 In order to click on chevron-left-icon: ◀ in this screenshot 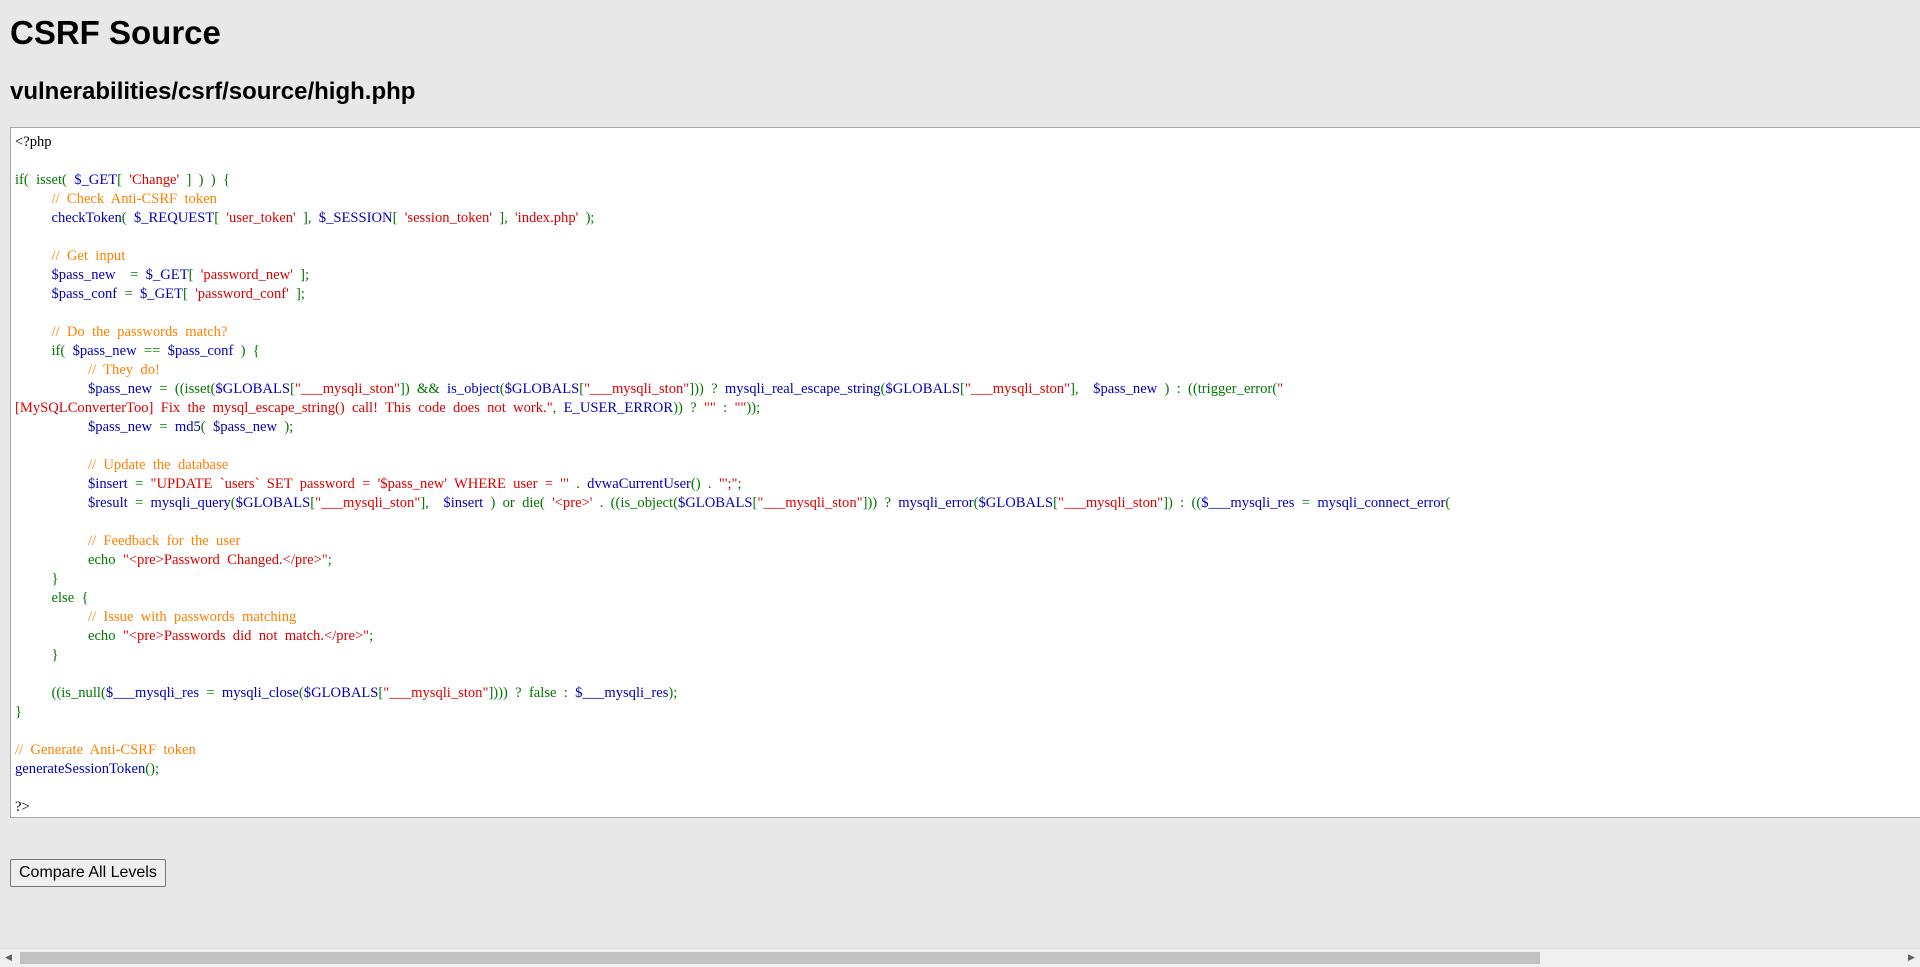, I will do `click(8, 958)`.